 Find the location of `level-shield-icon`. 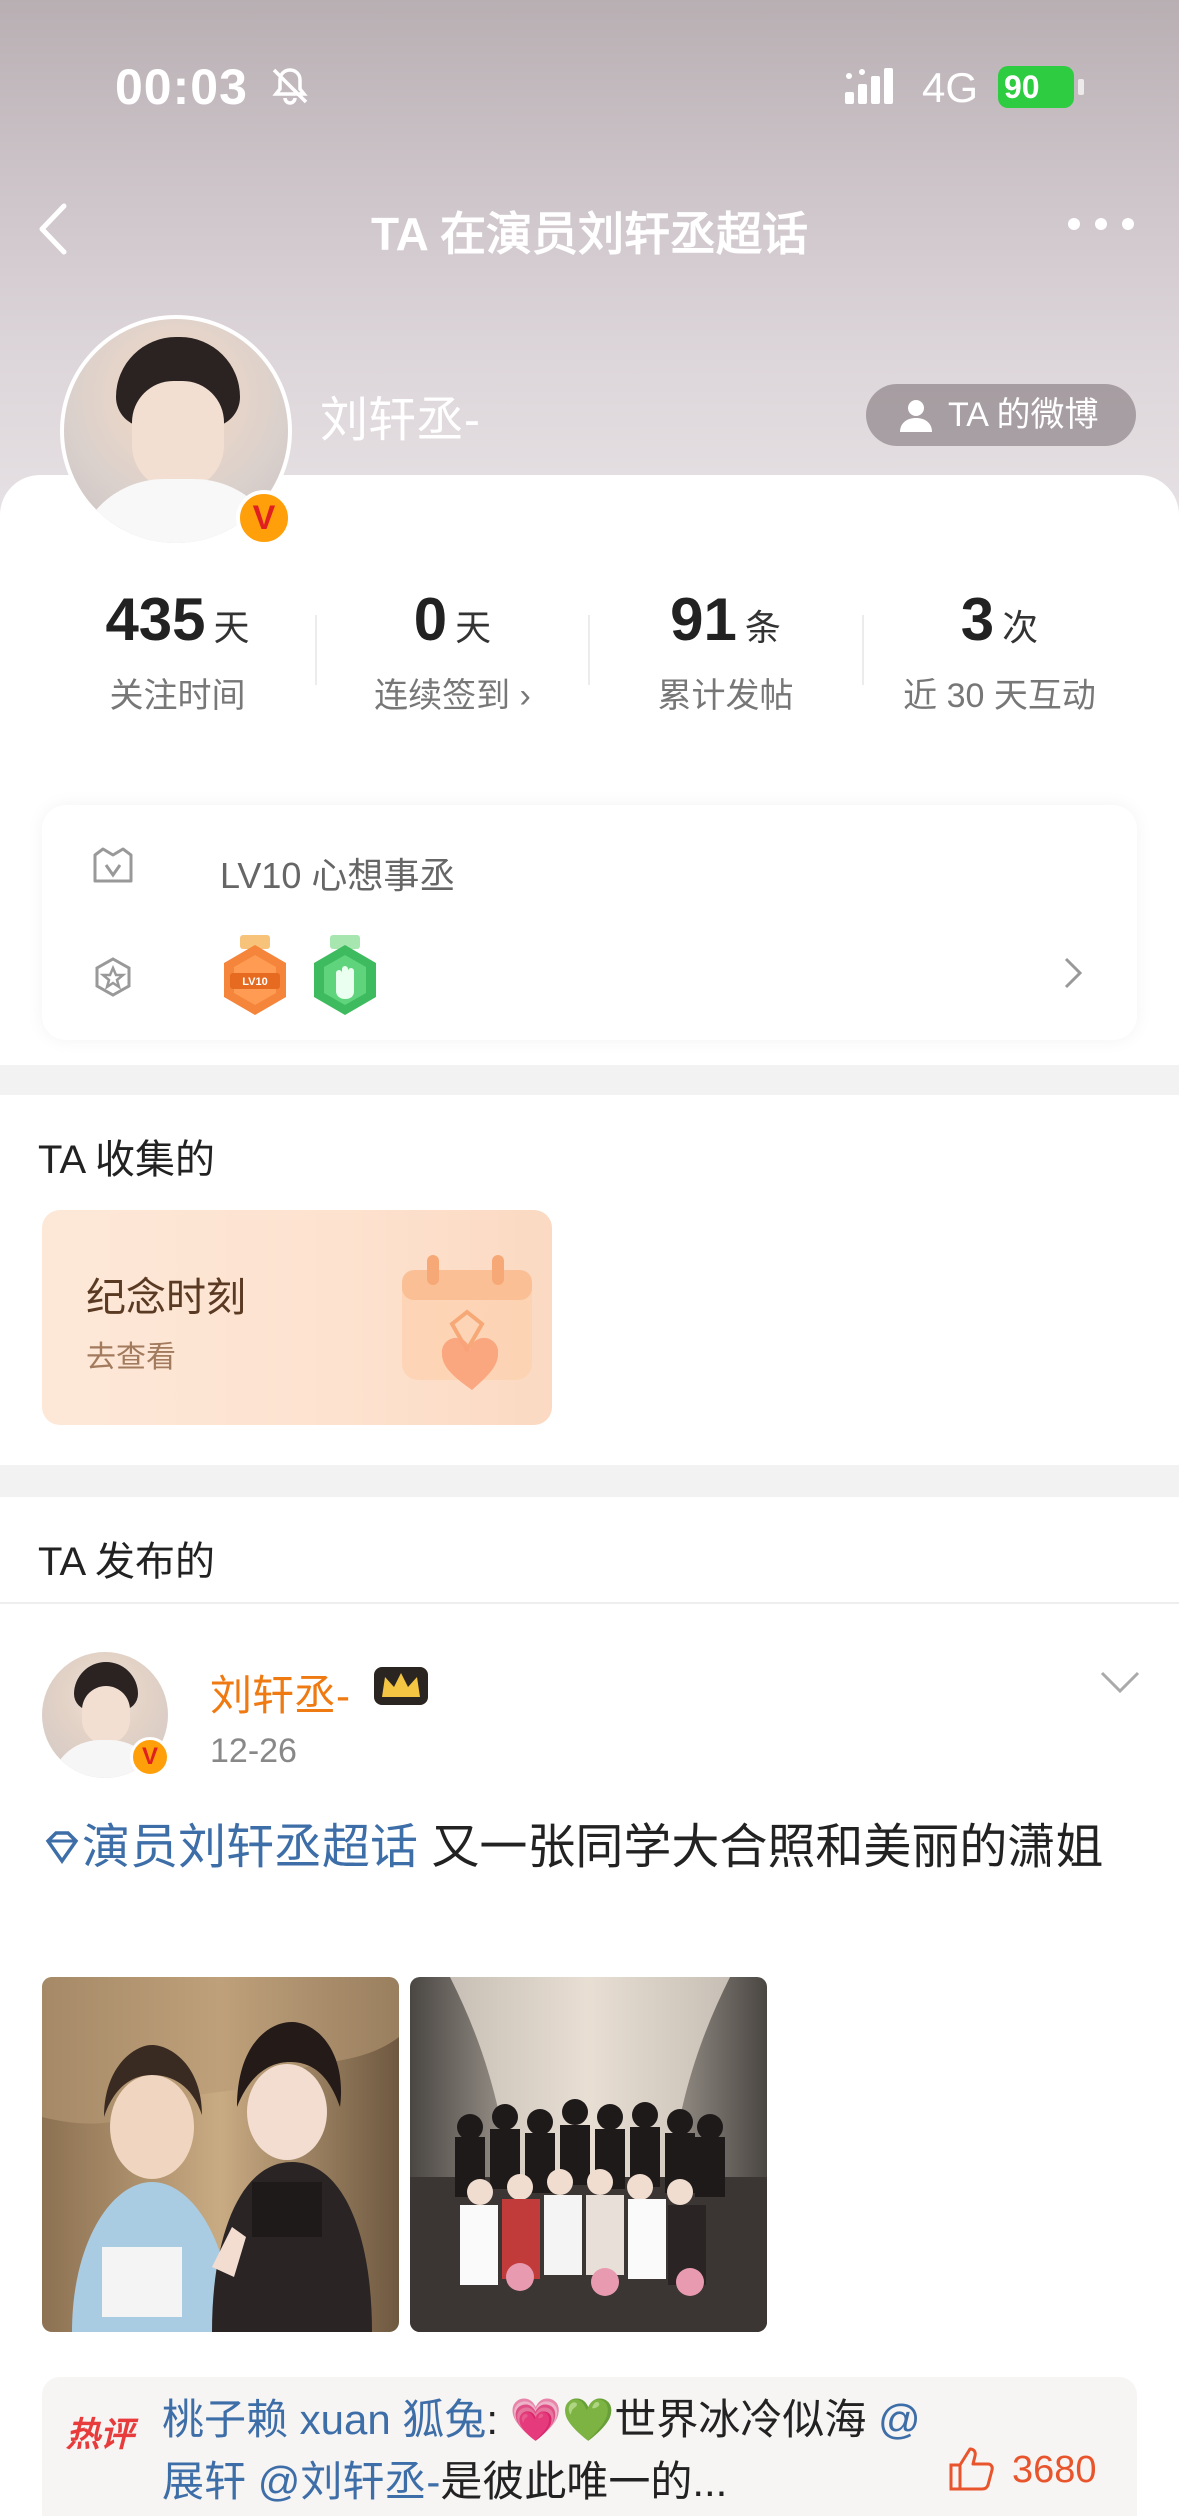

level-shield-icon is located at coordinates (113, 865).